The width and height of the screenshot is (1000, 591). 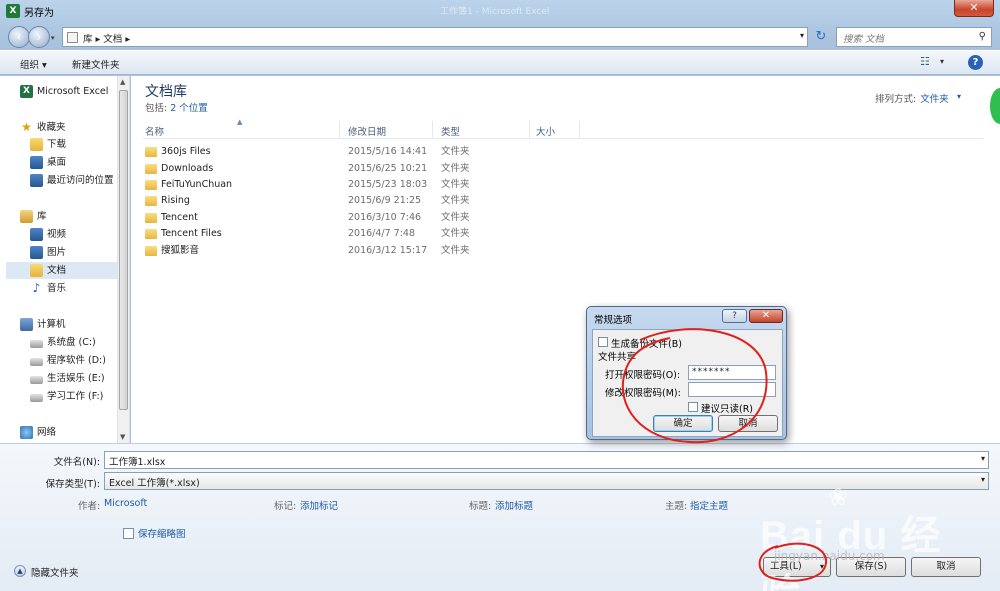 I want to click on navigation-scrollbar: ▲ ▼, so click(x=123, y=259).